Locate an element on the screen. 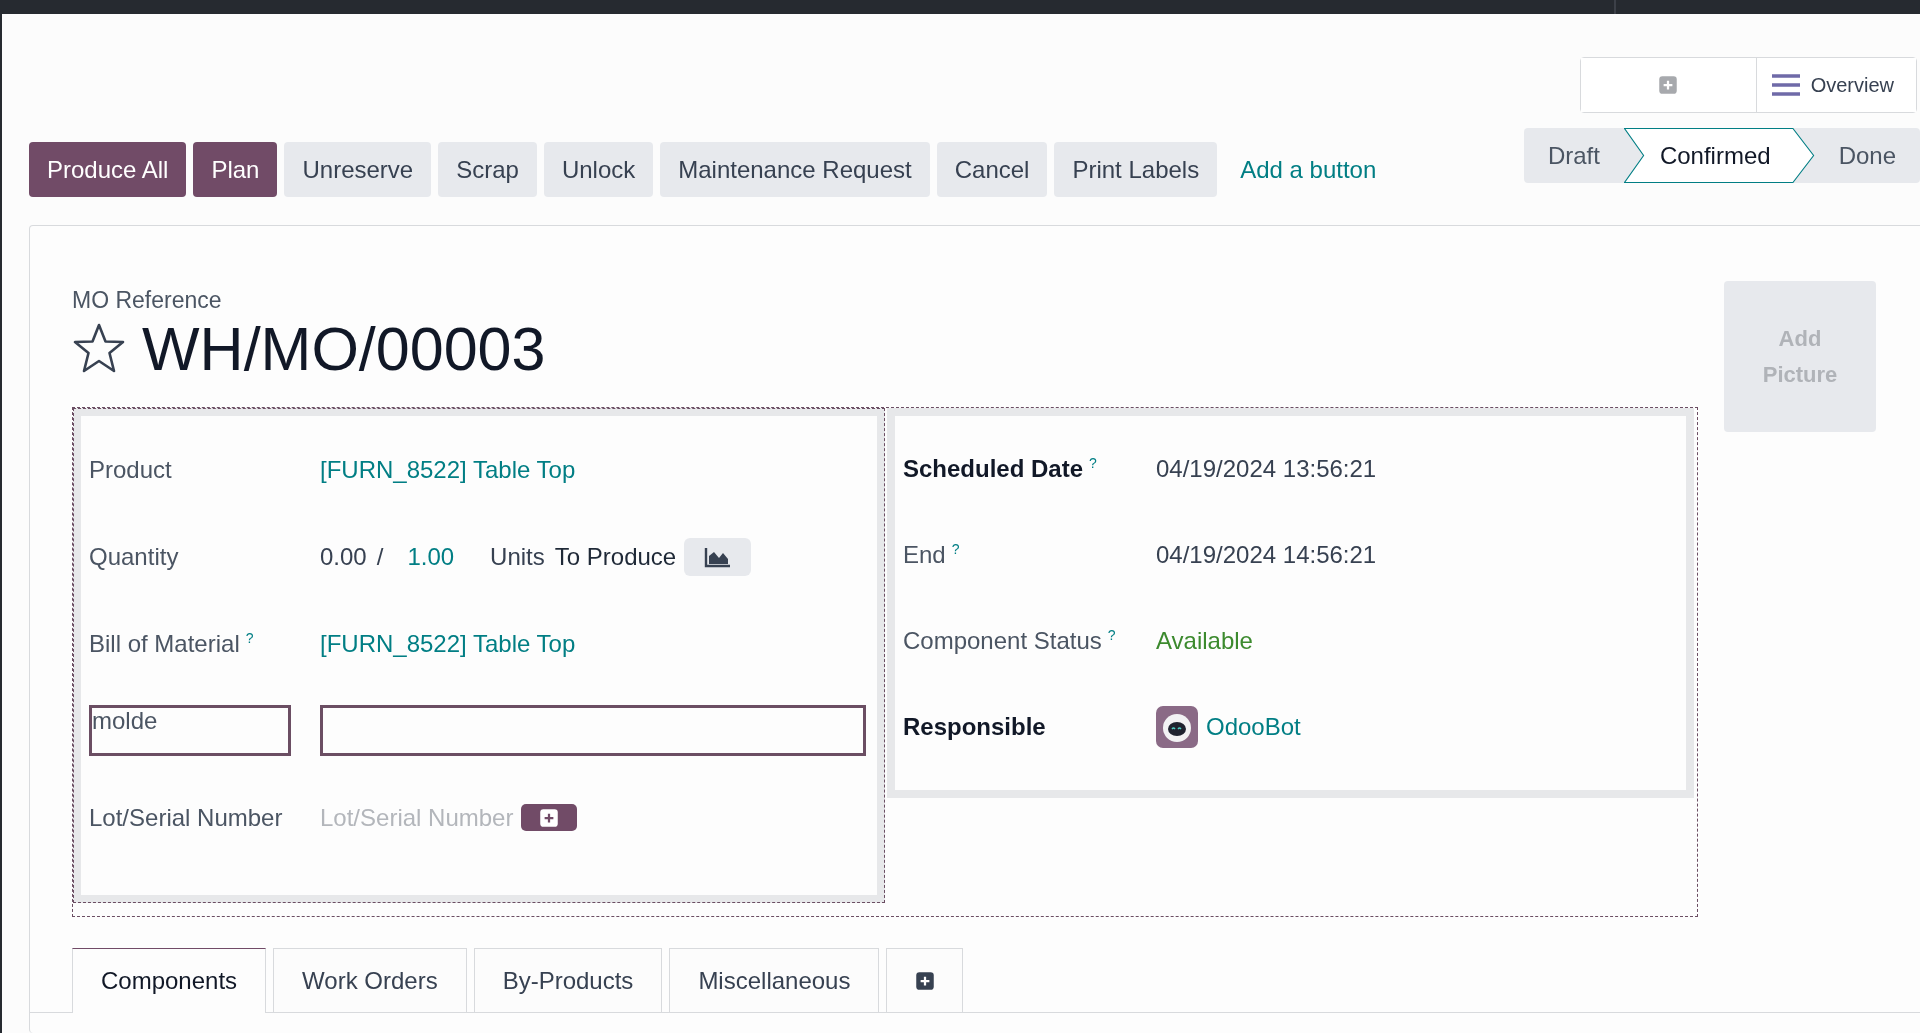 The width and height of the screenshot is (1920, 1033). status-step: Draft is located at coordinates (1573, 155).